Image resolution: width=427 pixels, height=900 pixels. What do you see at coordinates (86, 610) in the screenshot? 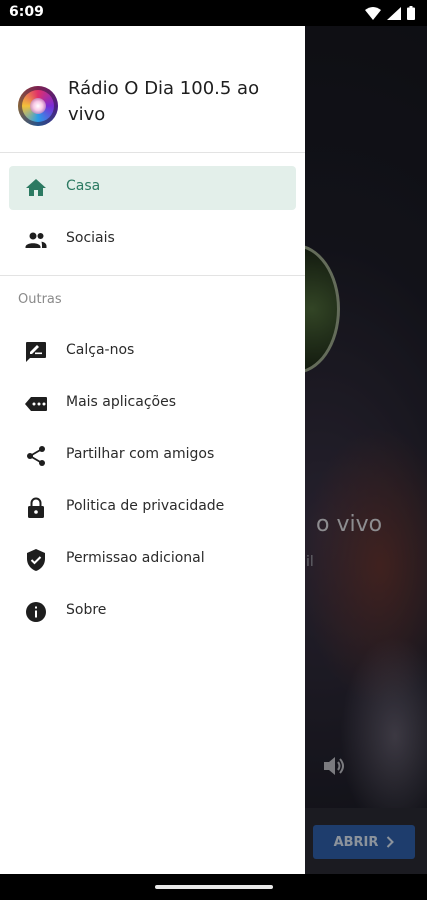
I see `nav-item-label: Sobre` at bounding box center [86, 610].